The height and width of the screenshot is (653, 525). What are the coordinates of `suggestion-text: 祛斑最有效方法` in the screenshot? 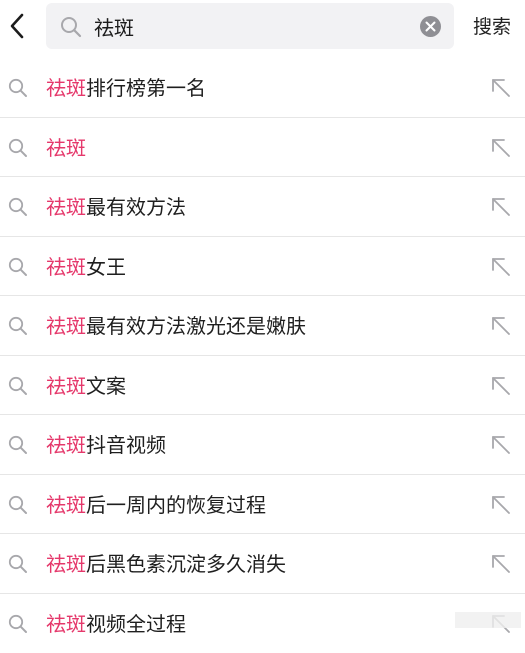 It's located at (116, 207).